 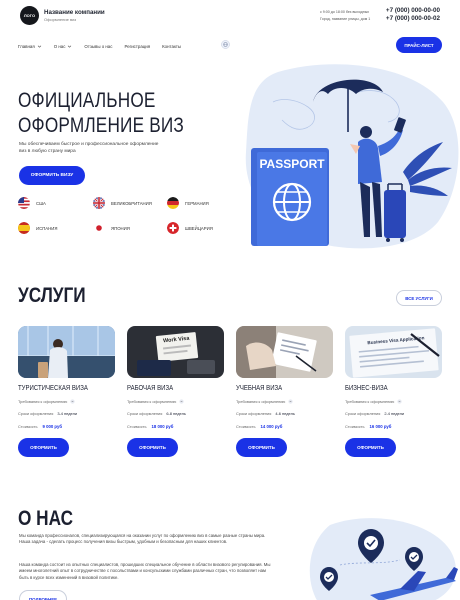 I want to click on card-title: ТУРИСТИЧЕСКАЯ ВИЗА, so click(x=53, y=388).